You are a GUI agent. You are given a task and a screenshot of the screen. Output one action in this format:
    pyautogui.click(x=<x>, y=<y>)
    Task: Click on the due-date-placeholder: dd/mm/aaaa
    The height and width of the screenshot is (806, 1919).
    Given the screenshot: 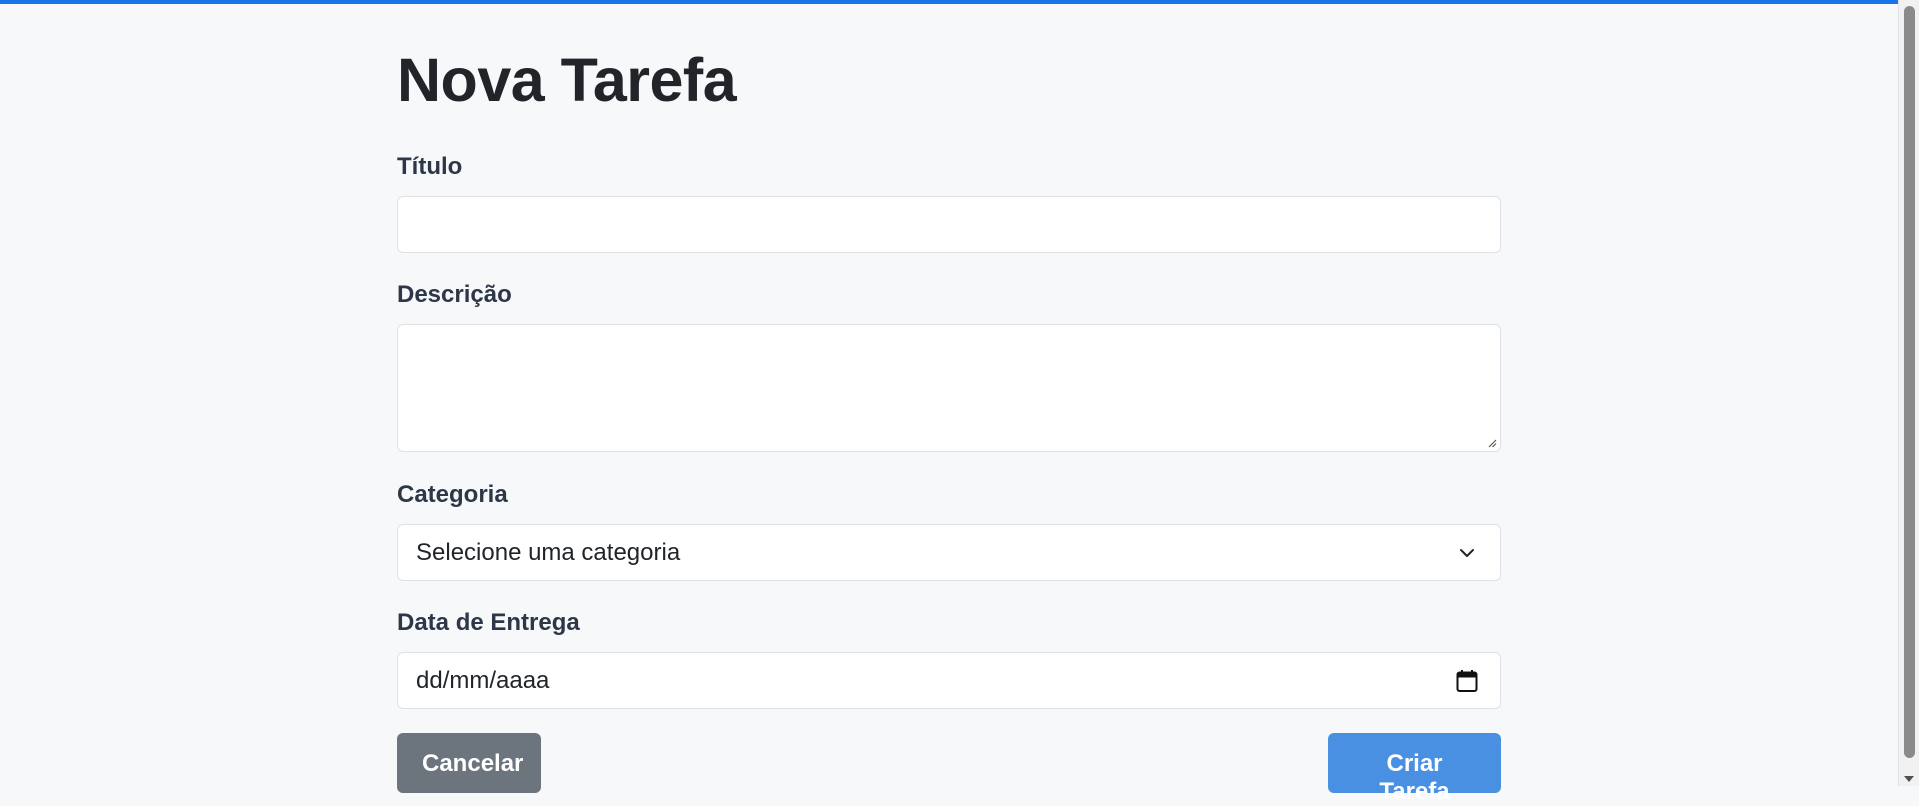 What is the action you would take?
    pyautogui.click(x=483, y=680)
    